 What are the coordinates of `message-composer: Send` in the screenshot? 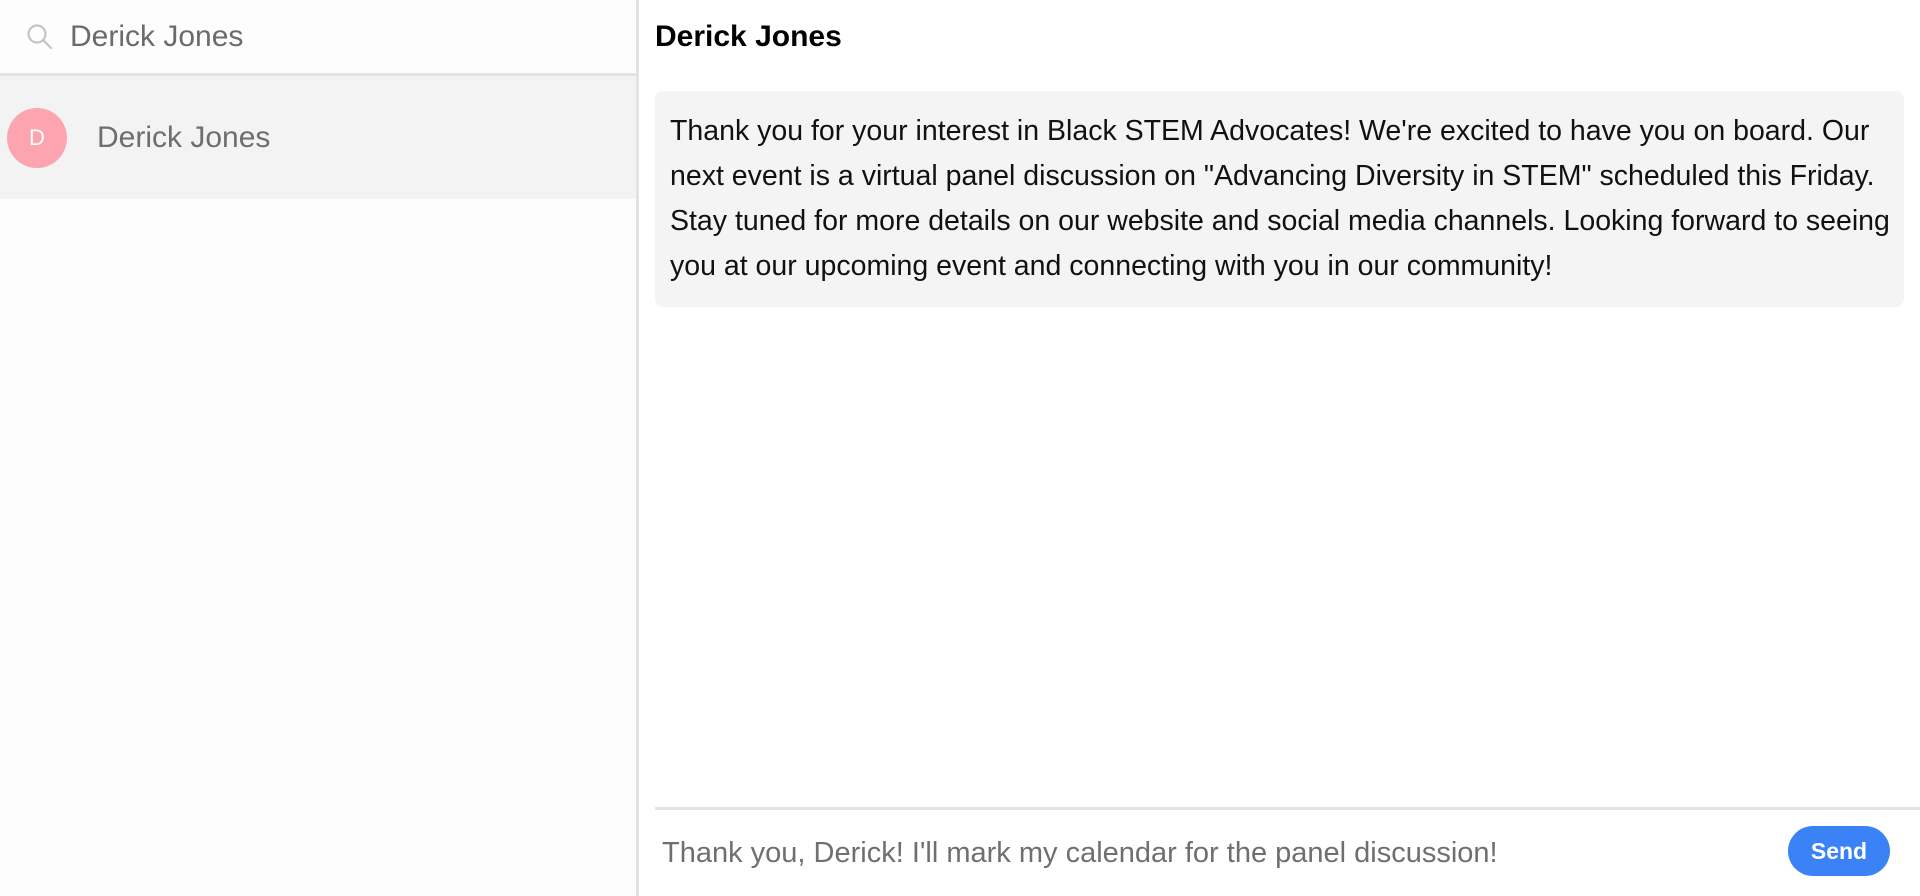 It's located at (1287, 851).